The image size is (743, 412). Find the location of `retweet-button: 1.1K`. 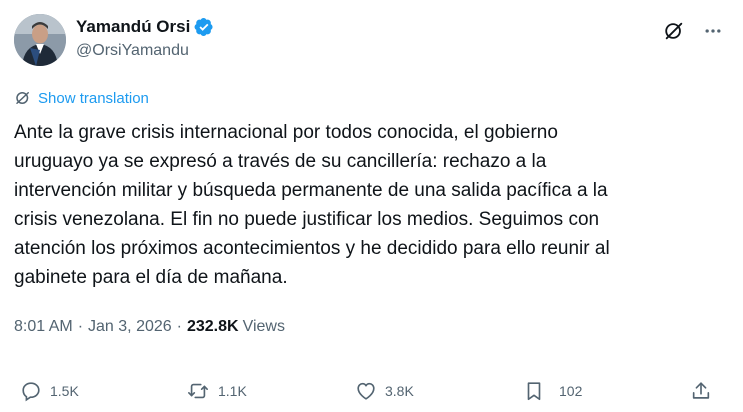

retweet-button: 1.1K is located at coordinates (216, 391).